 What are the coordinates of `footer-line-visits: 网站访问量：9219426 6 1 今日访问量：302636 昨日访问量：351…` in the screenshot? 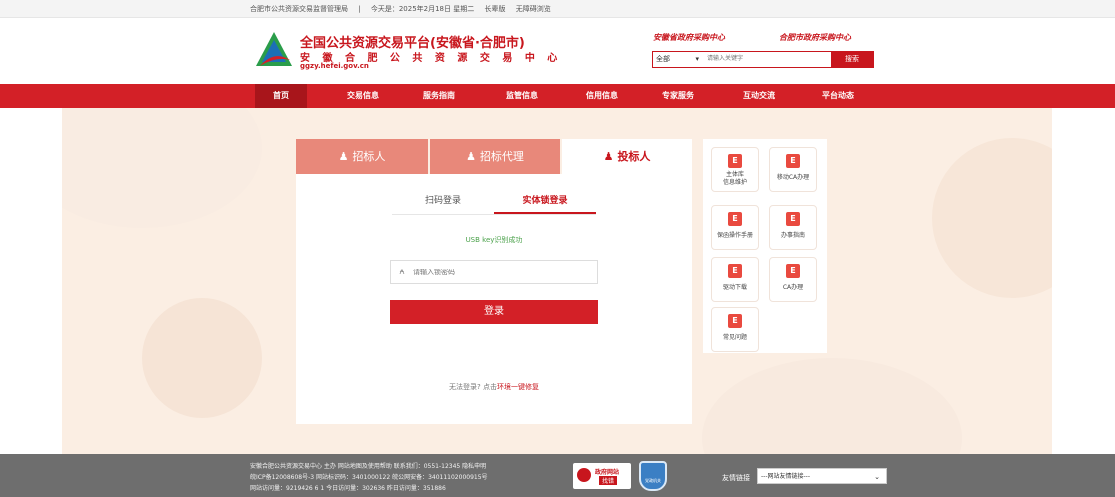 It's located at (348, 488).